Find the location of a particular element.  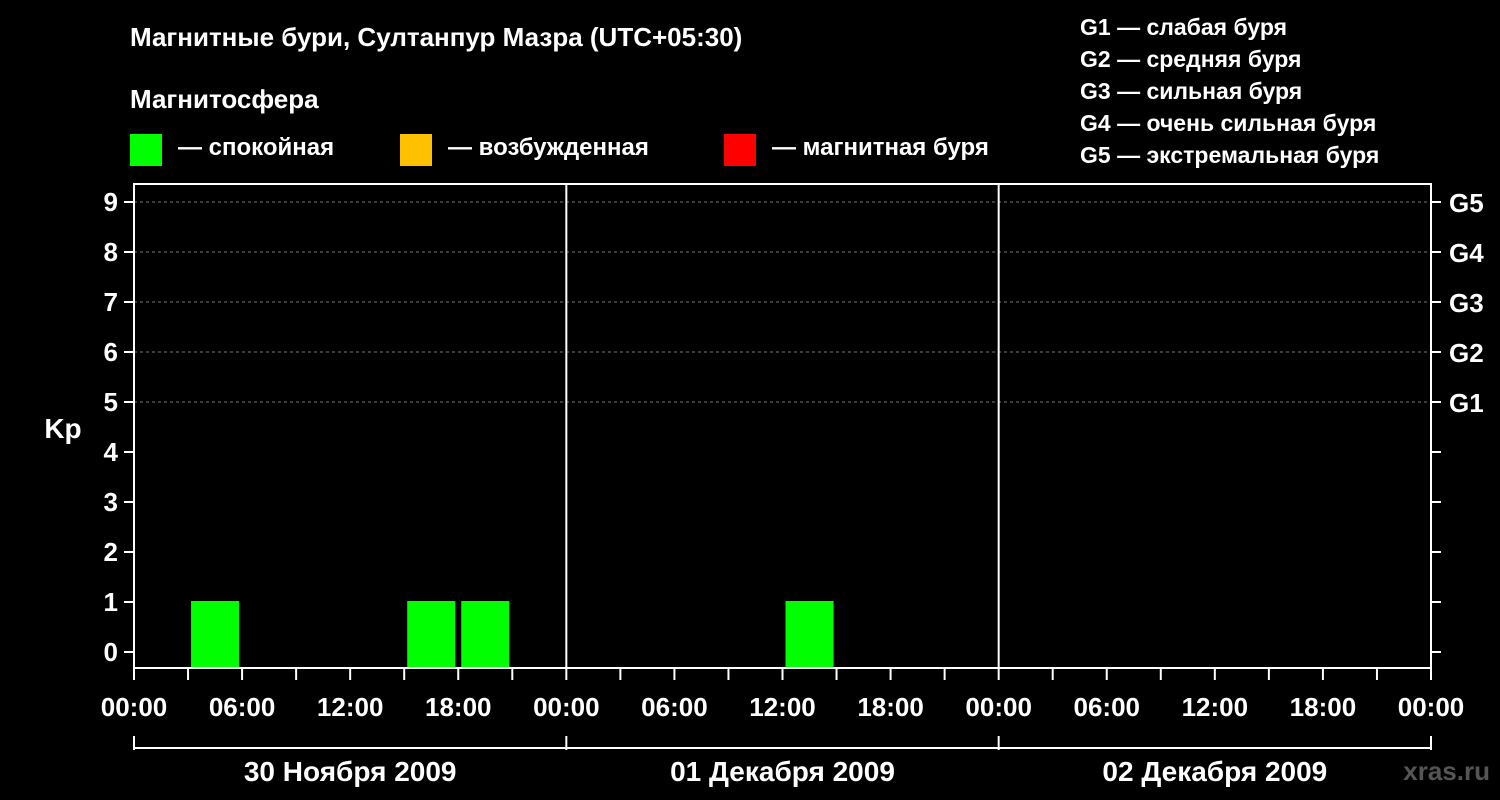

y-tick-label: 2 is located at coordinates (111, 552).